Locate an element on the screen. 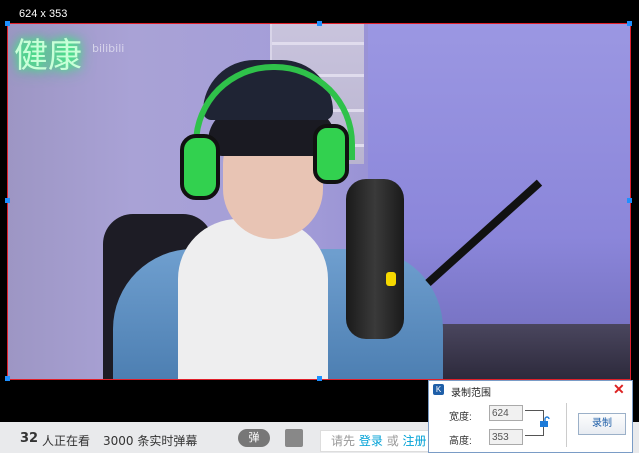 Image resolution: width=639 pixels, height=453 pixels. dialog-title: 录制范围 is located at coordinates (471, 393).